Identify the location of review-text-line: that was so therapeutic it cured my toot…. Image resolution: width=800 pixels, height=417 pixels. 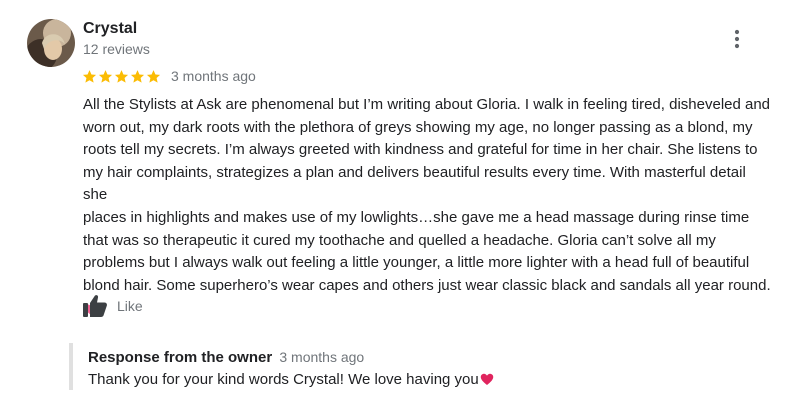
(399, 240).